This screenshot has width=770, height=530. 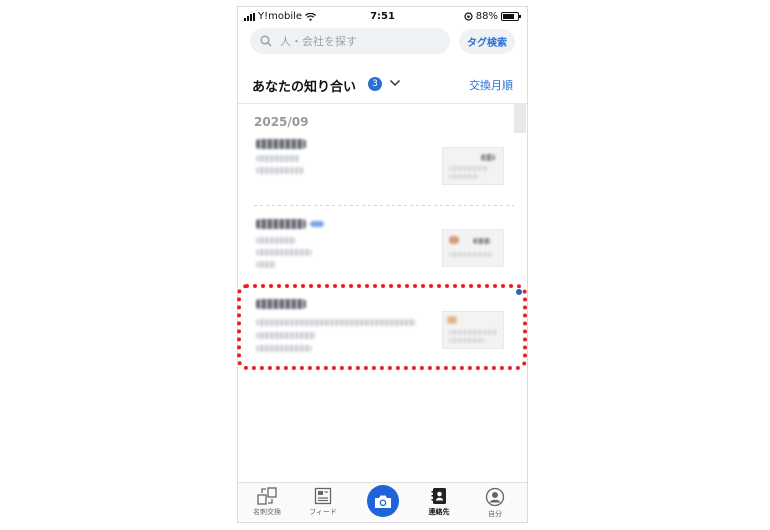 I want to click on section-title: あなたの知り合い, so click(x=304, y=87).